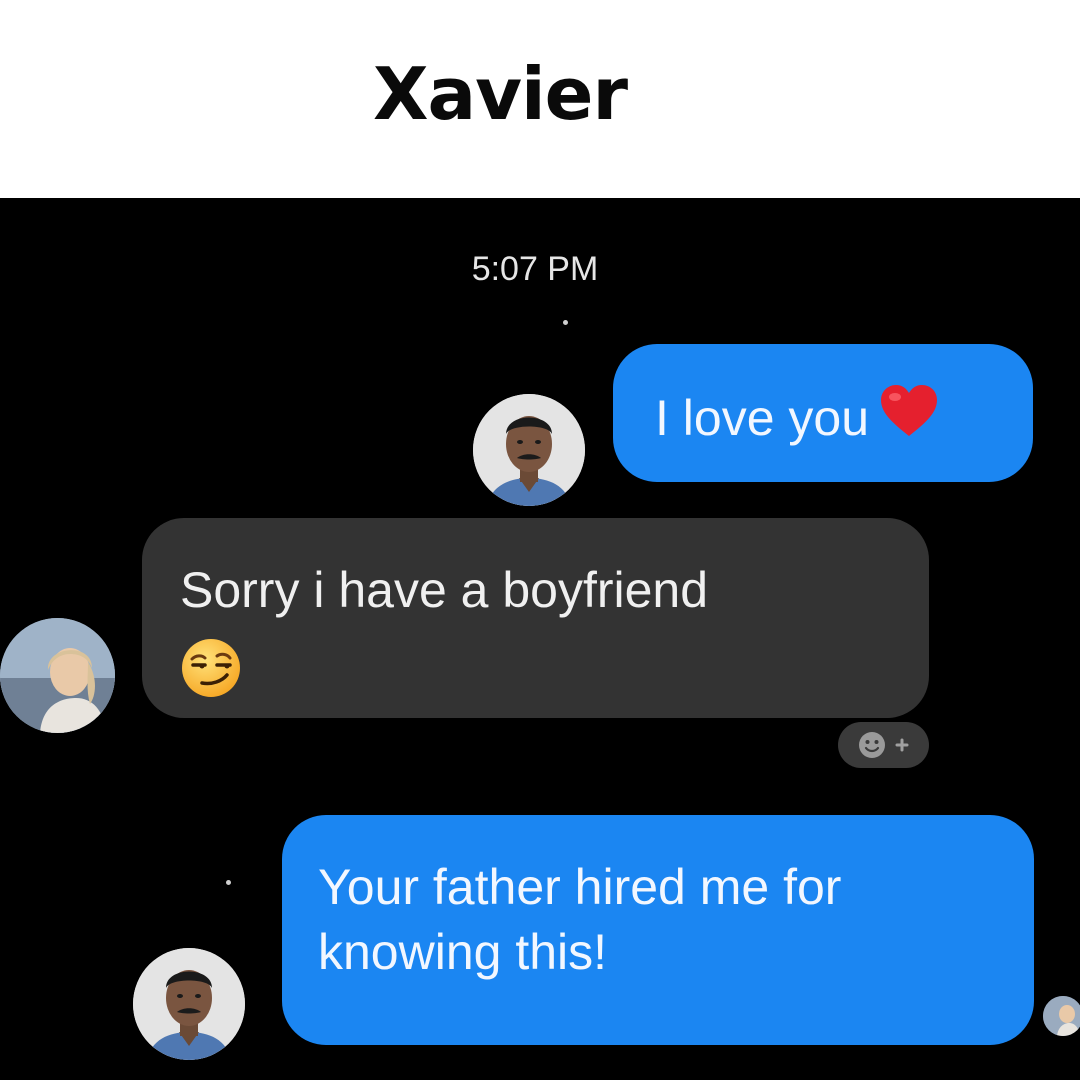 Image resolution: width=1080 pixels, height=1080 pixels. What do you see at coordinates (463, 952) in the screenshot?
I see `message-text: knowing this!` at bounding box center [463, 952].